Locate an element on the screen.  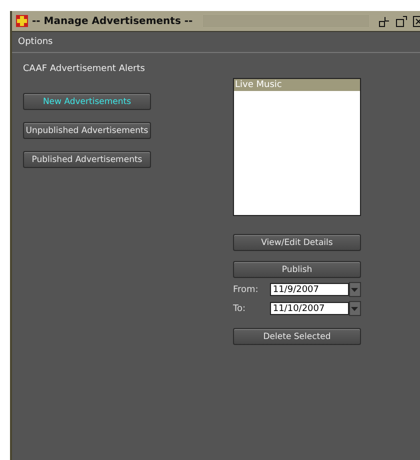
section-heading: CAAF Advertisement Alerts is located at coordinates (84, 69).